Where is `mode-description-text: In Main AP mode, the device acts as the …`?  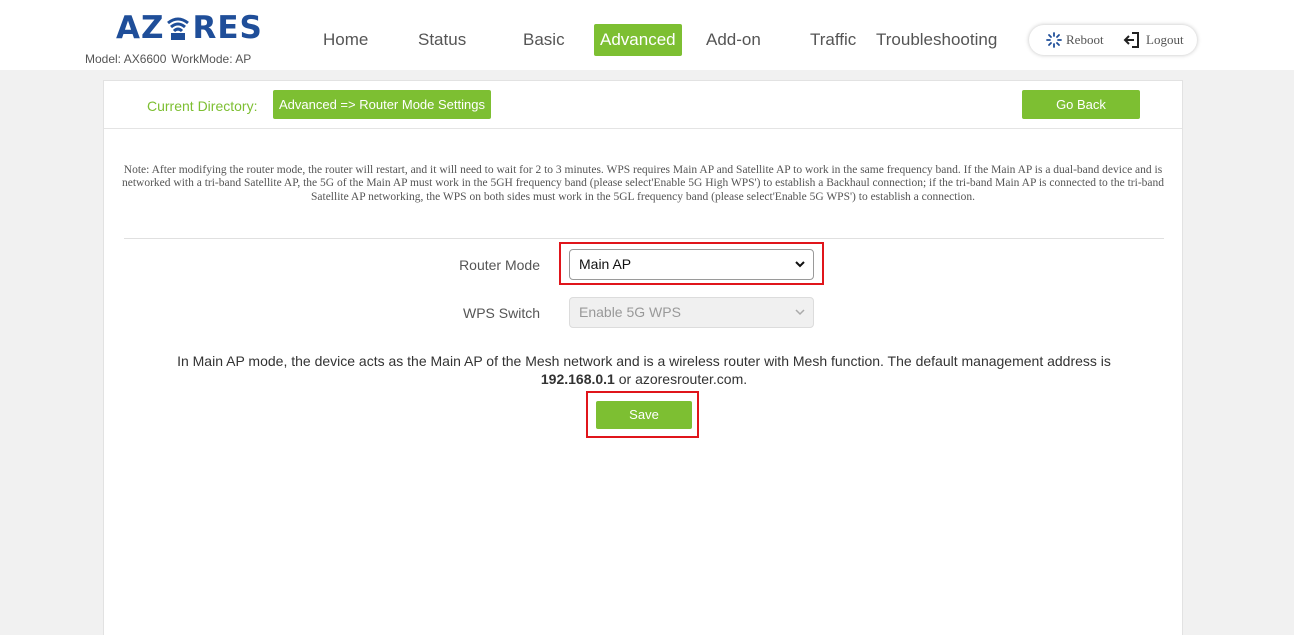
mode-description-text: In Main AP mode, the device acts as the … is located at coordinates (644, 361).